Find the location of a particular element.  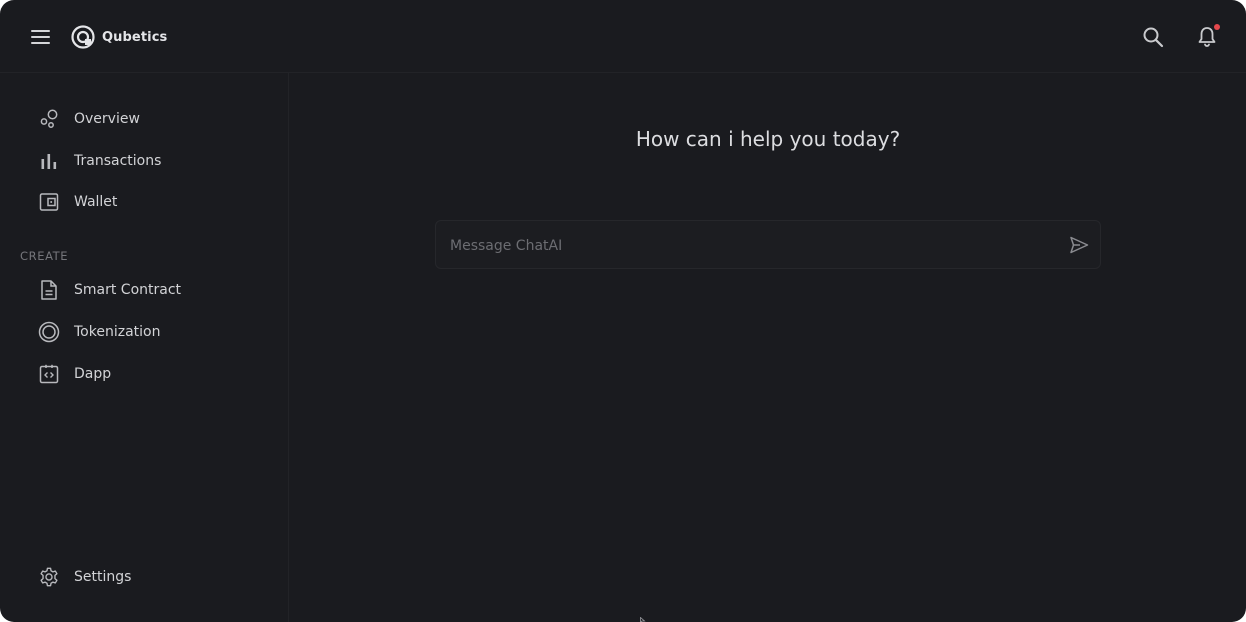

sidebar-item-dapp: Dapp is located at coordinates (74, 374).